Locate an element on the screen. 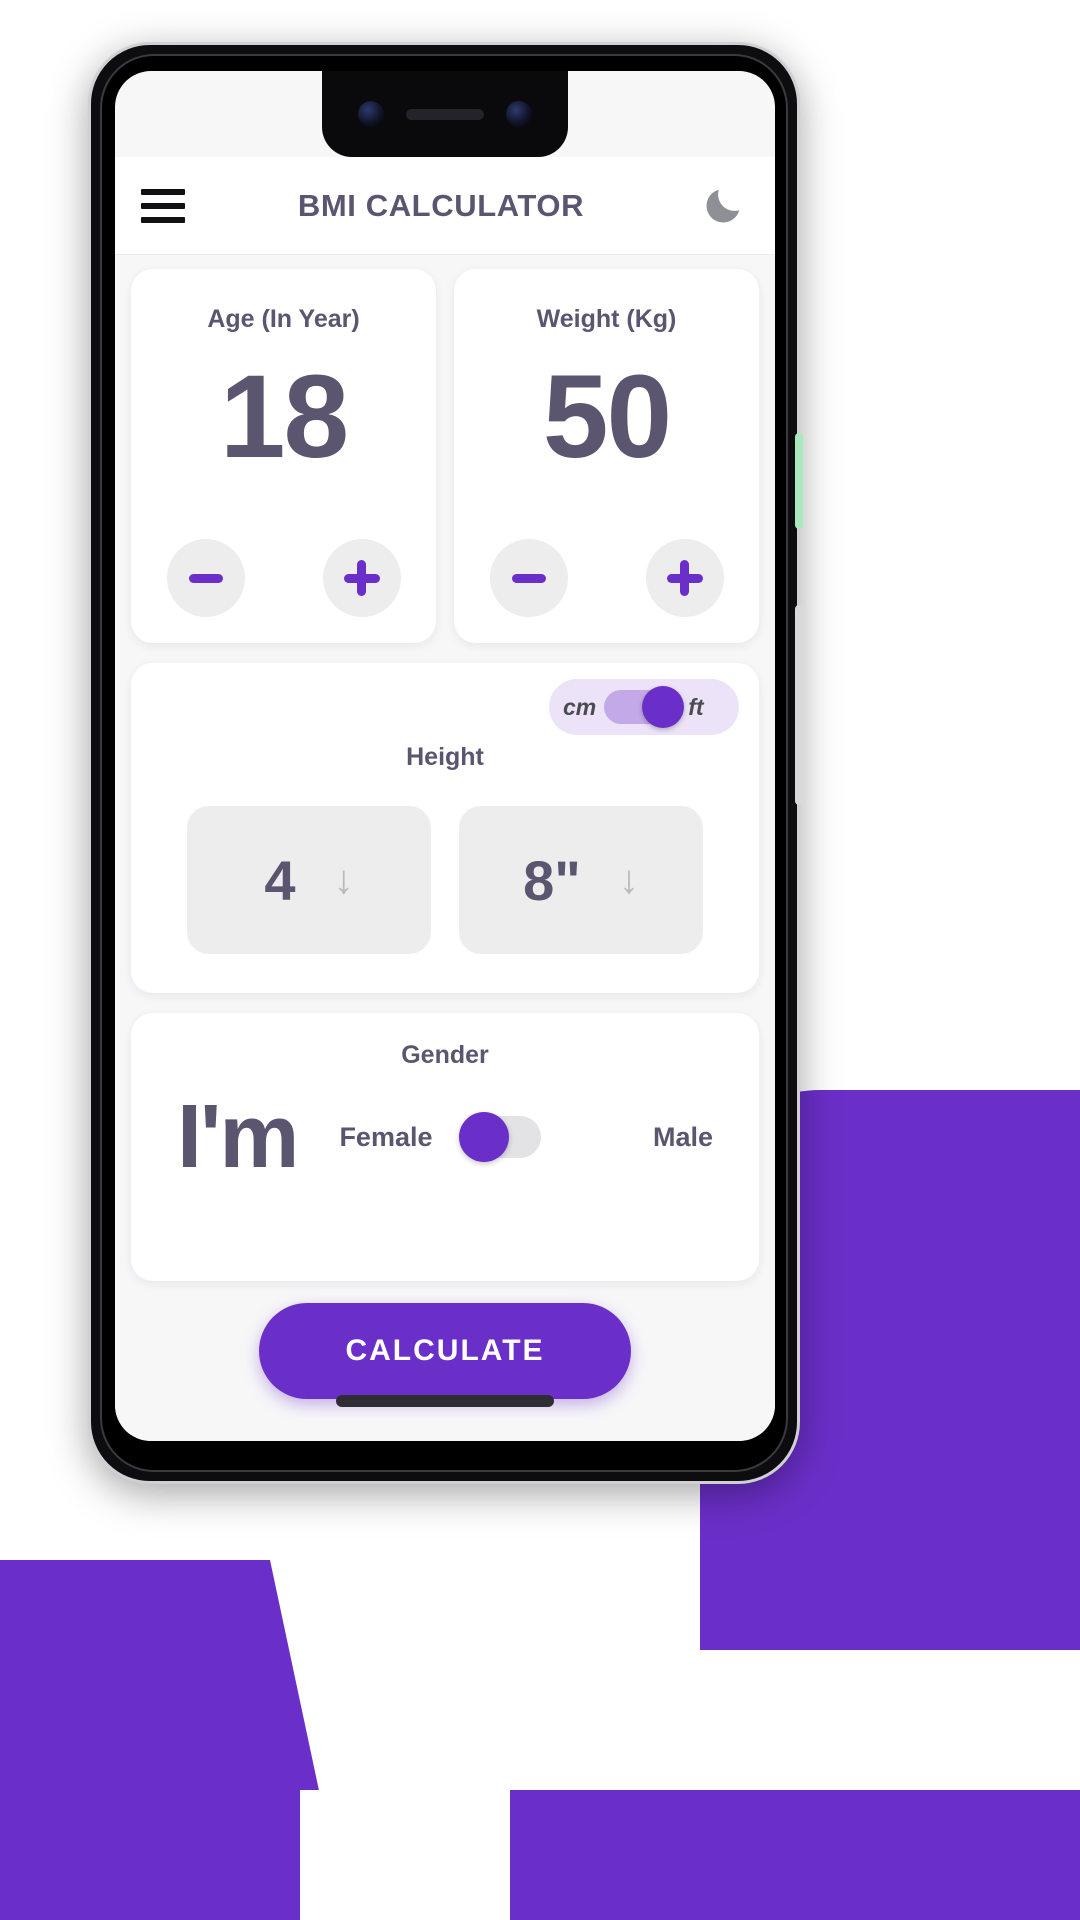  weight-increment-button is located at coordinates (684, 578).